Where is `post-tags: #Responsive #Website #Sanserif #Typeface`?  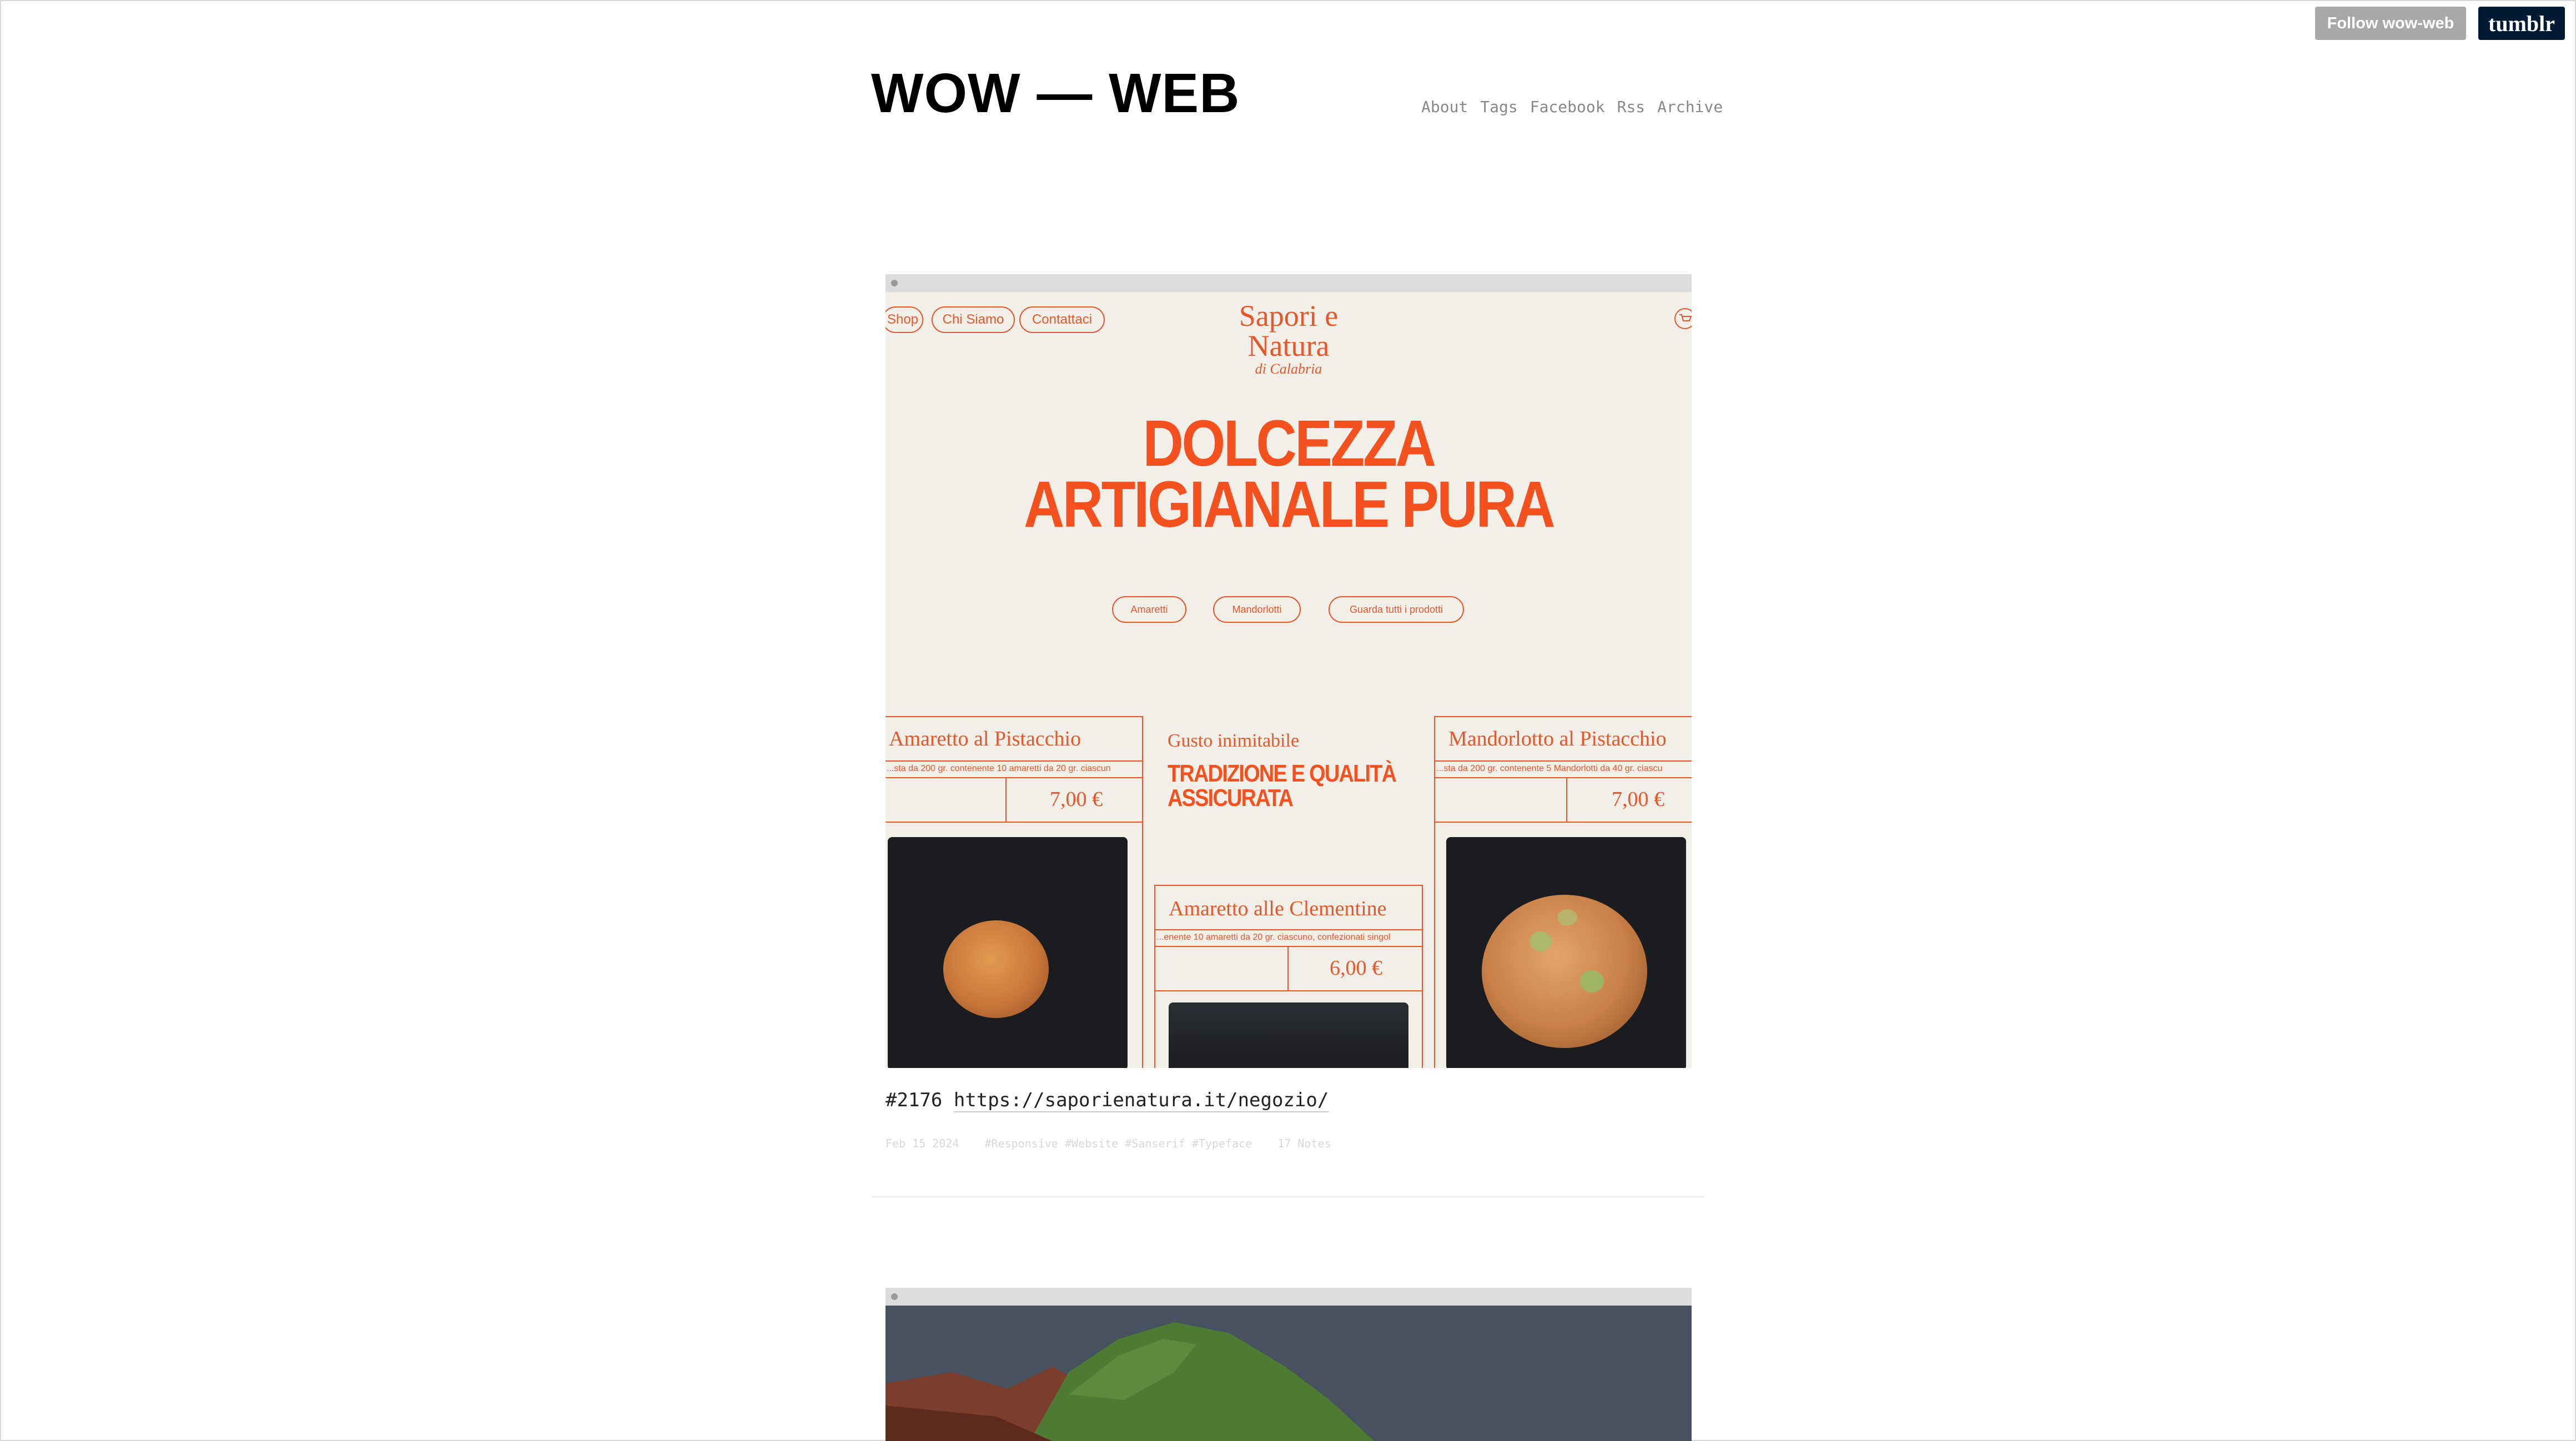 post-tags: #Responsive #Website #Sanserif #Typeface is located at coordinates (1118, 1143).